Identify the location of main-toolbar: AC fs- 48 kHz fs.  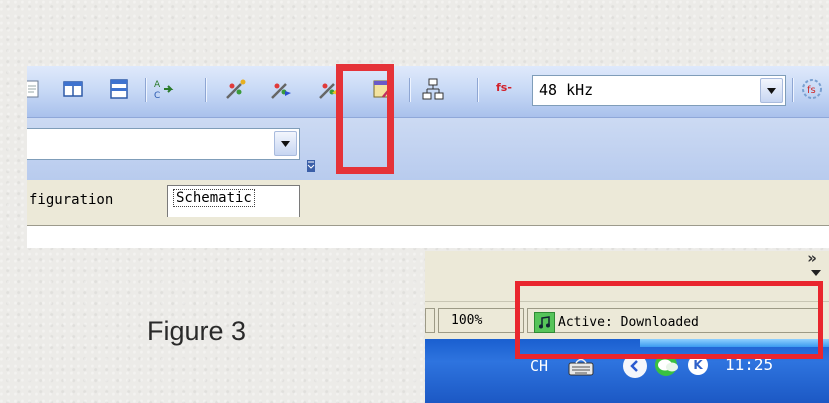
(428, 92).